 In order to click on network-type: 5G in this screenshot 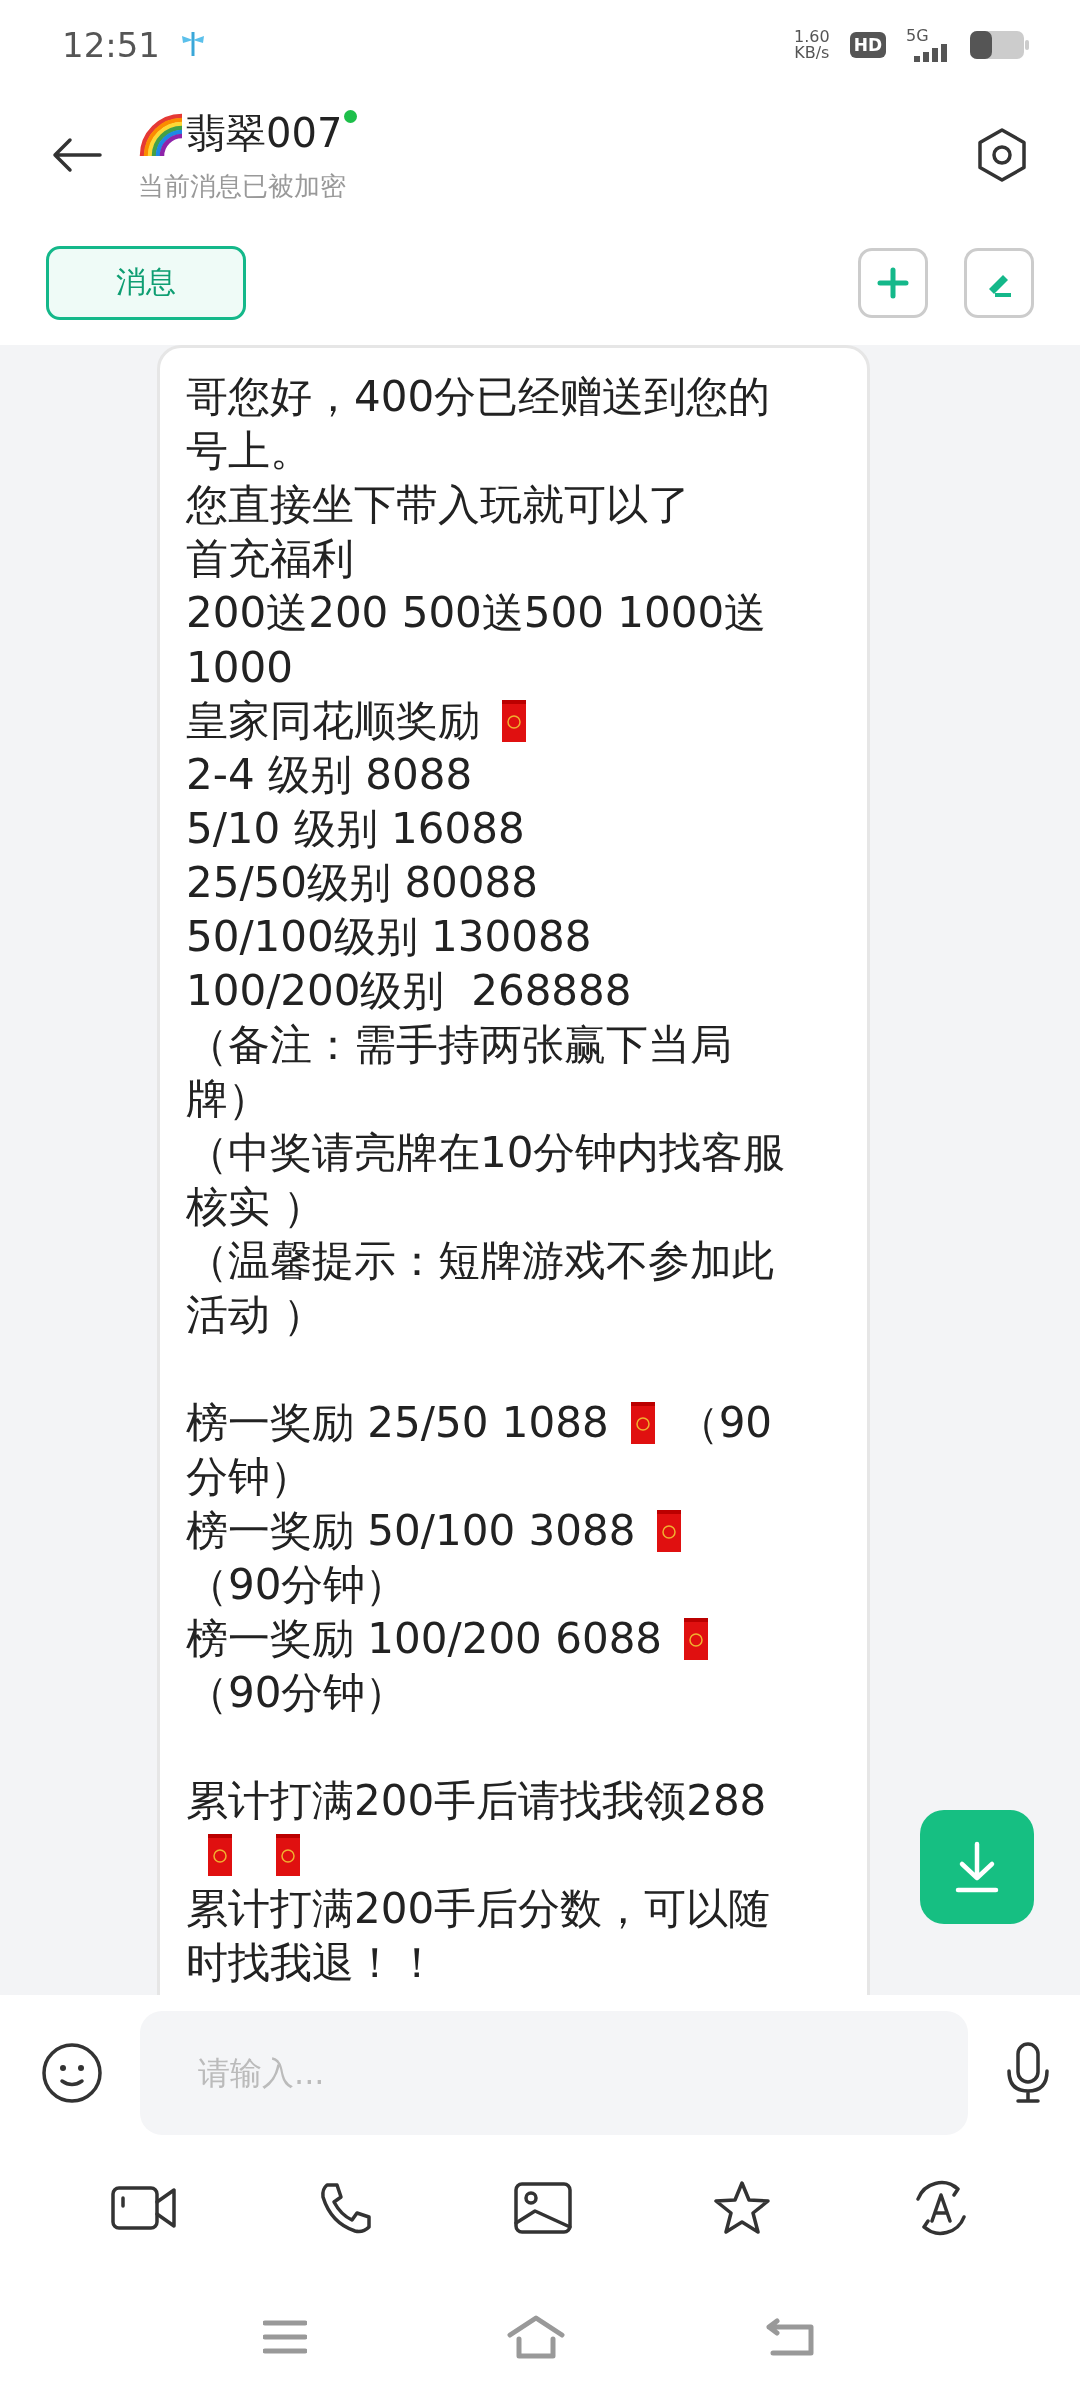, I will do `click(917, 36)`.